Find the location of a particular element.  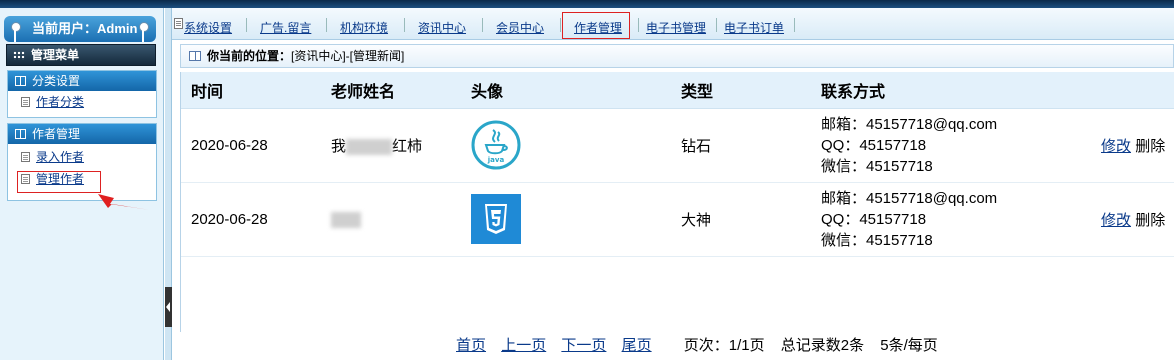

panel-title: 分类设置 is located at coordinates (82, 81).